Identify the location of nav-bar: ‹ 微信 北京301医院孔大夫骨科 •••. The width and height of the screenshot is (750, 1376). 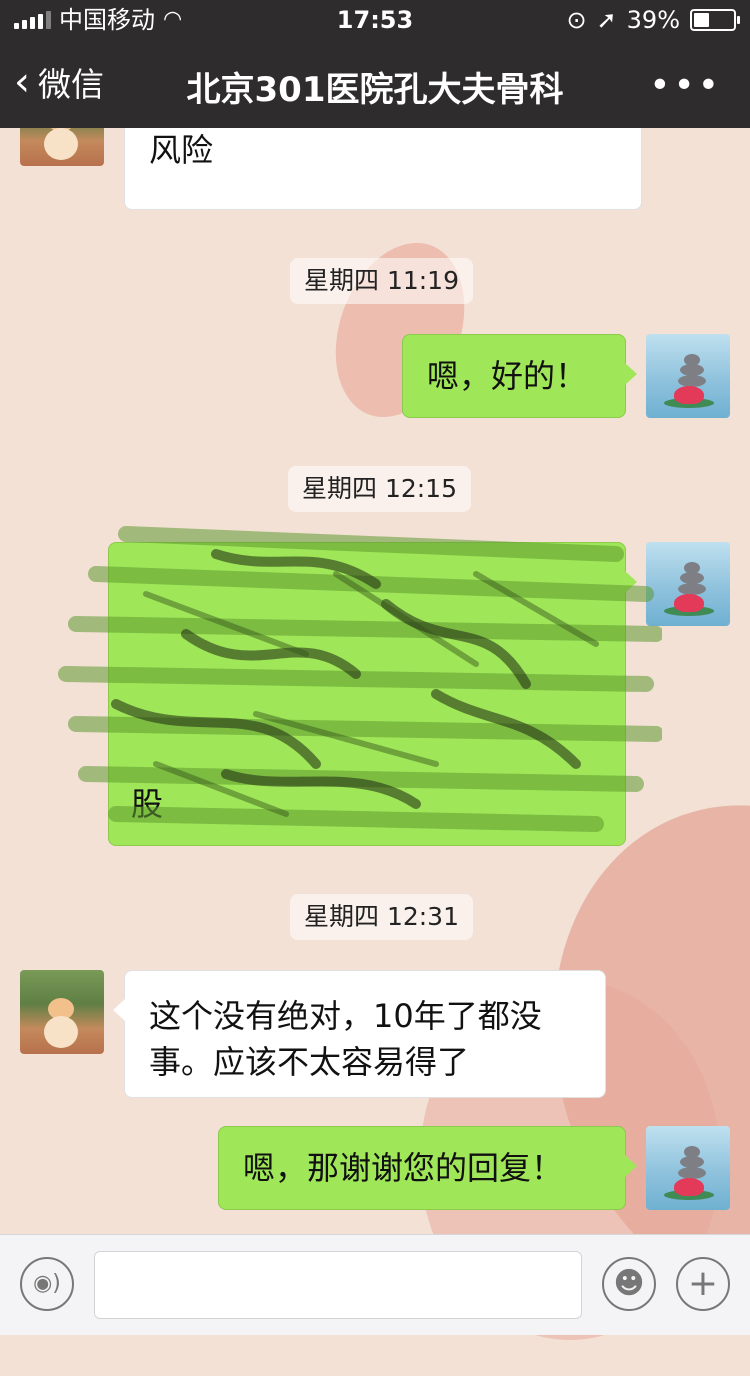
(375, 84).